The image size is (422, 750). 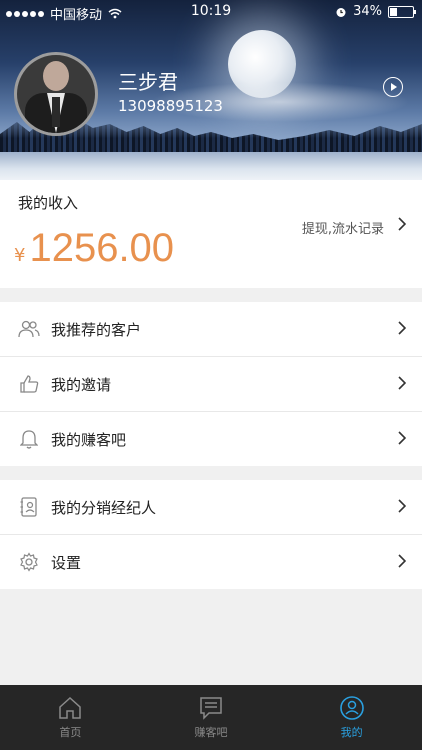 What do you see at coordinates (89, 439) in the screenshot?
I see `menu-label: 我的赚客吧` at bounding box center [89, 439].